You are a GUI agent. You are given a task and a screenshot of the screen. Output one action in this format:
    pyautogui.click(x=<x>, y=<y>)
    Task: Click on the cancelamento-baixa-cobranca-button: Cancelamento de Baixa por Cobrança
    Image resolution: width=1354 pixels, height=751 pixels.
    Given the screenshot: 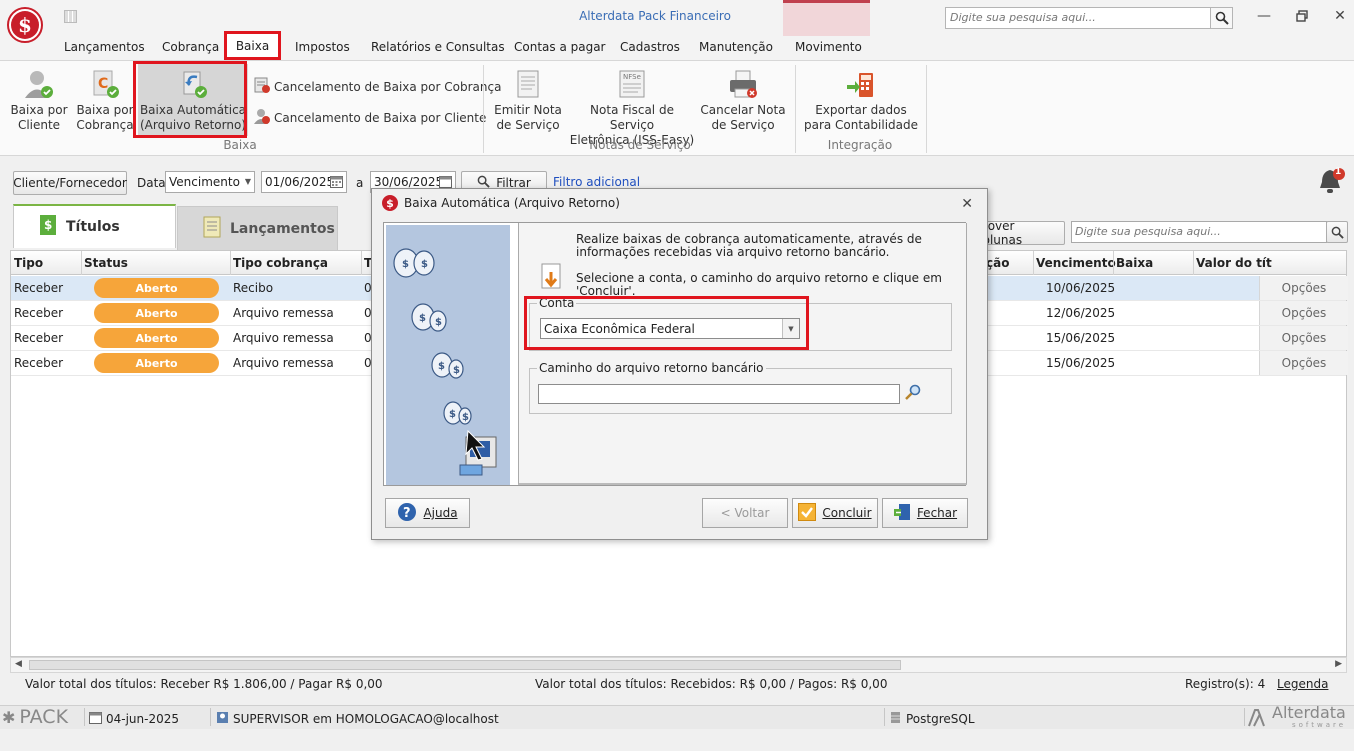 What is the action you would take?
    pyautogui.click(x=377, y=86)
    